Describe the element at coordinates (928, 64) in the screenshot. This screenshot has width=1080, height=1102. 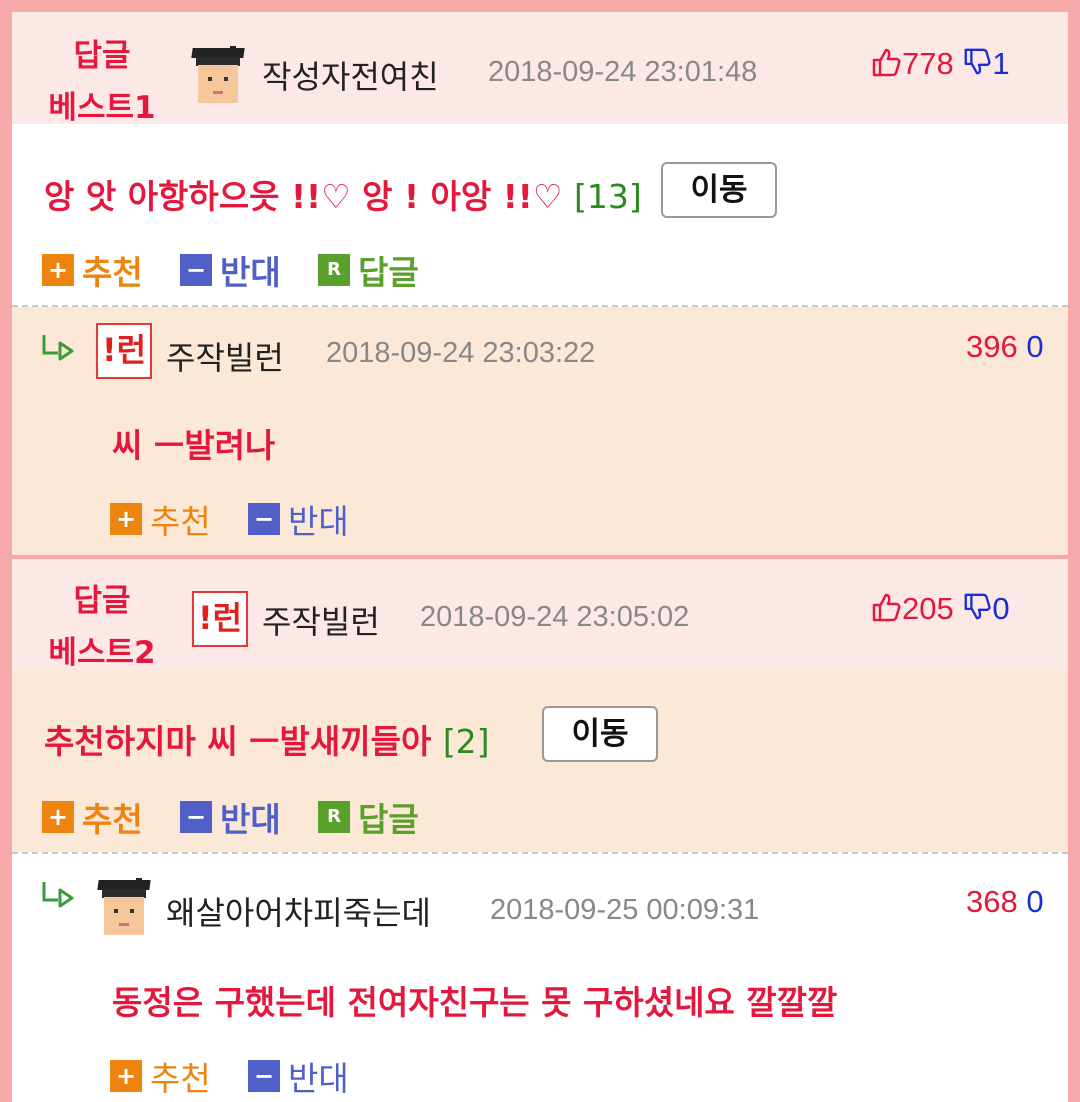
I see `up-count: 778` at that location.